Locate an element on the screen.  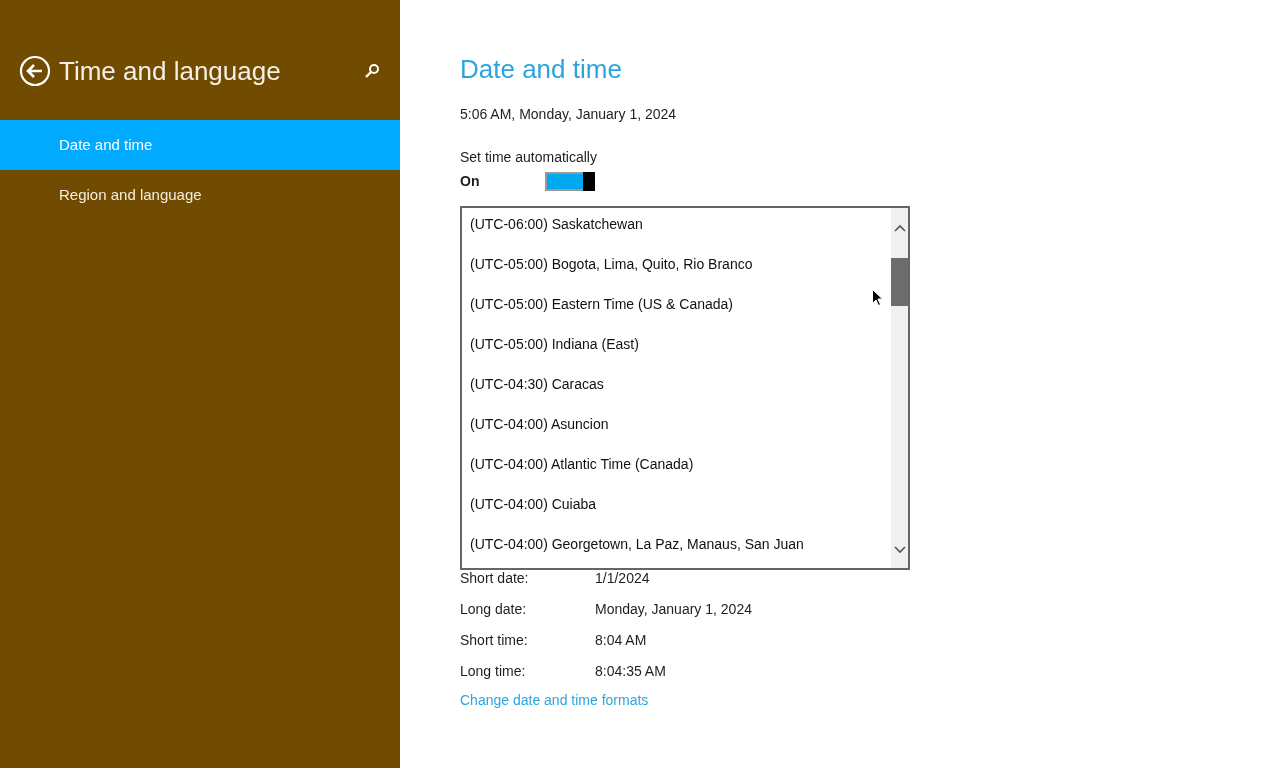
current-time: 5:06 AM, Monday, January 1, 2024 is located at coordinates (569, 114).